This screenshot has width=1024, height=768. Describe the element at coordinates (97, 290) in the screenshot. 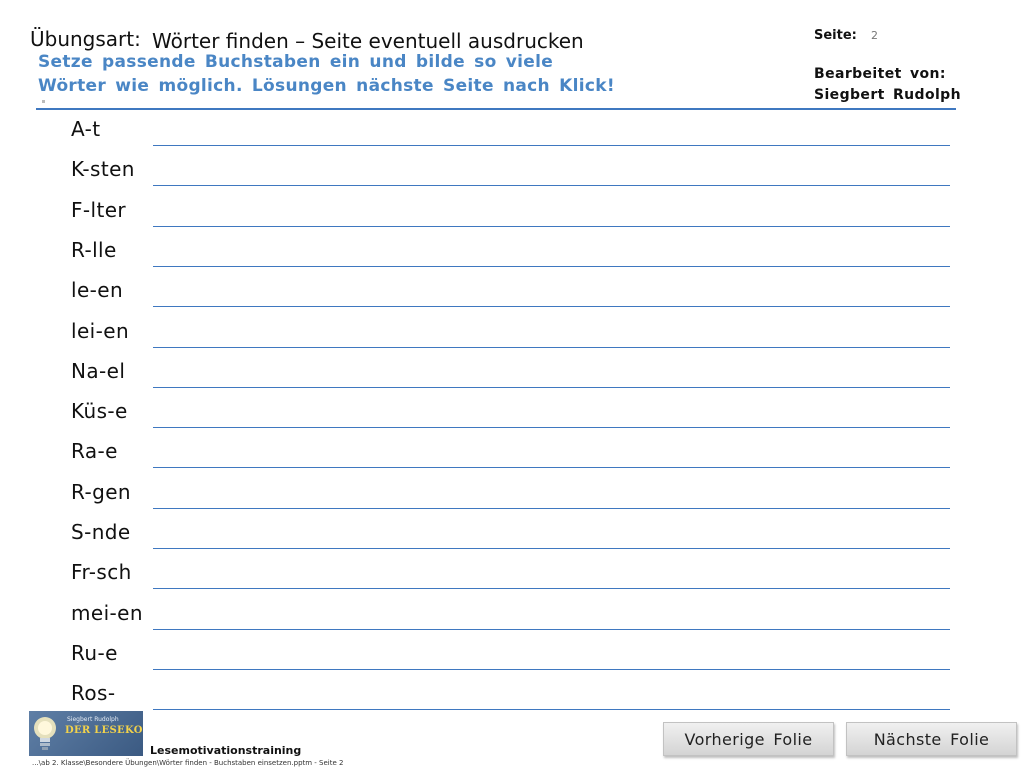

I see `word-fragment: le-en` at that location.